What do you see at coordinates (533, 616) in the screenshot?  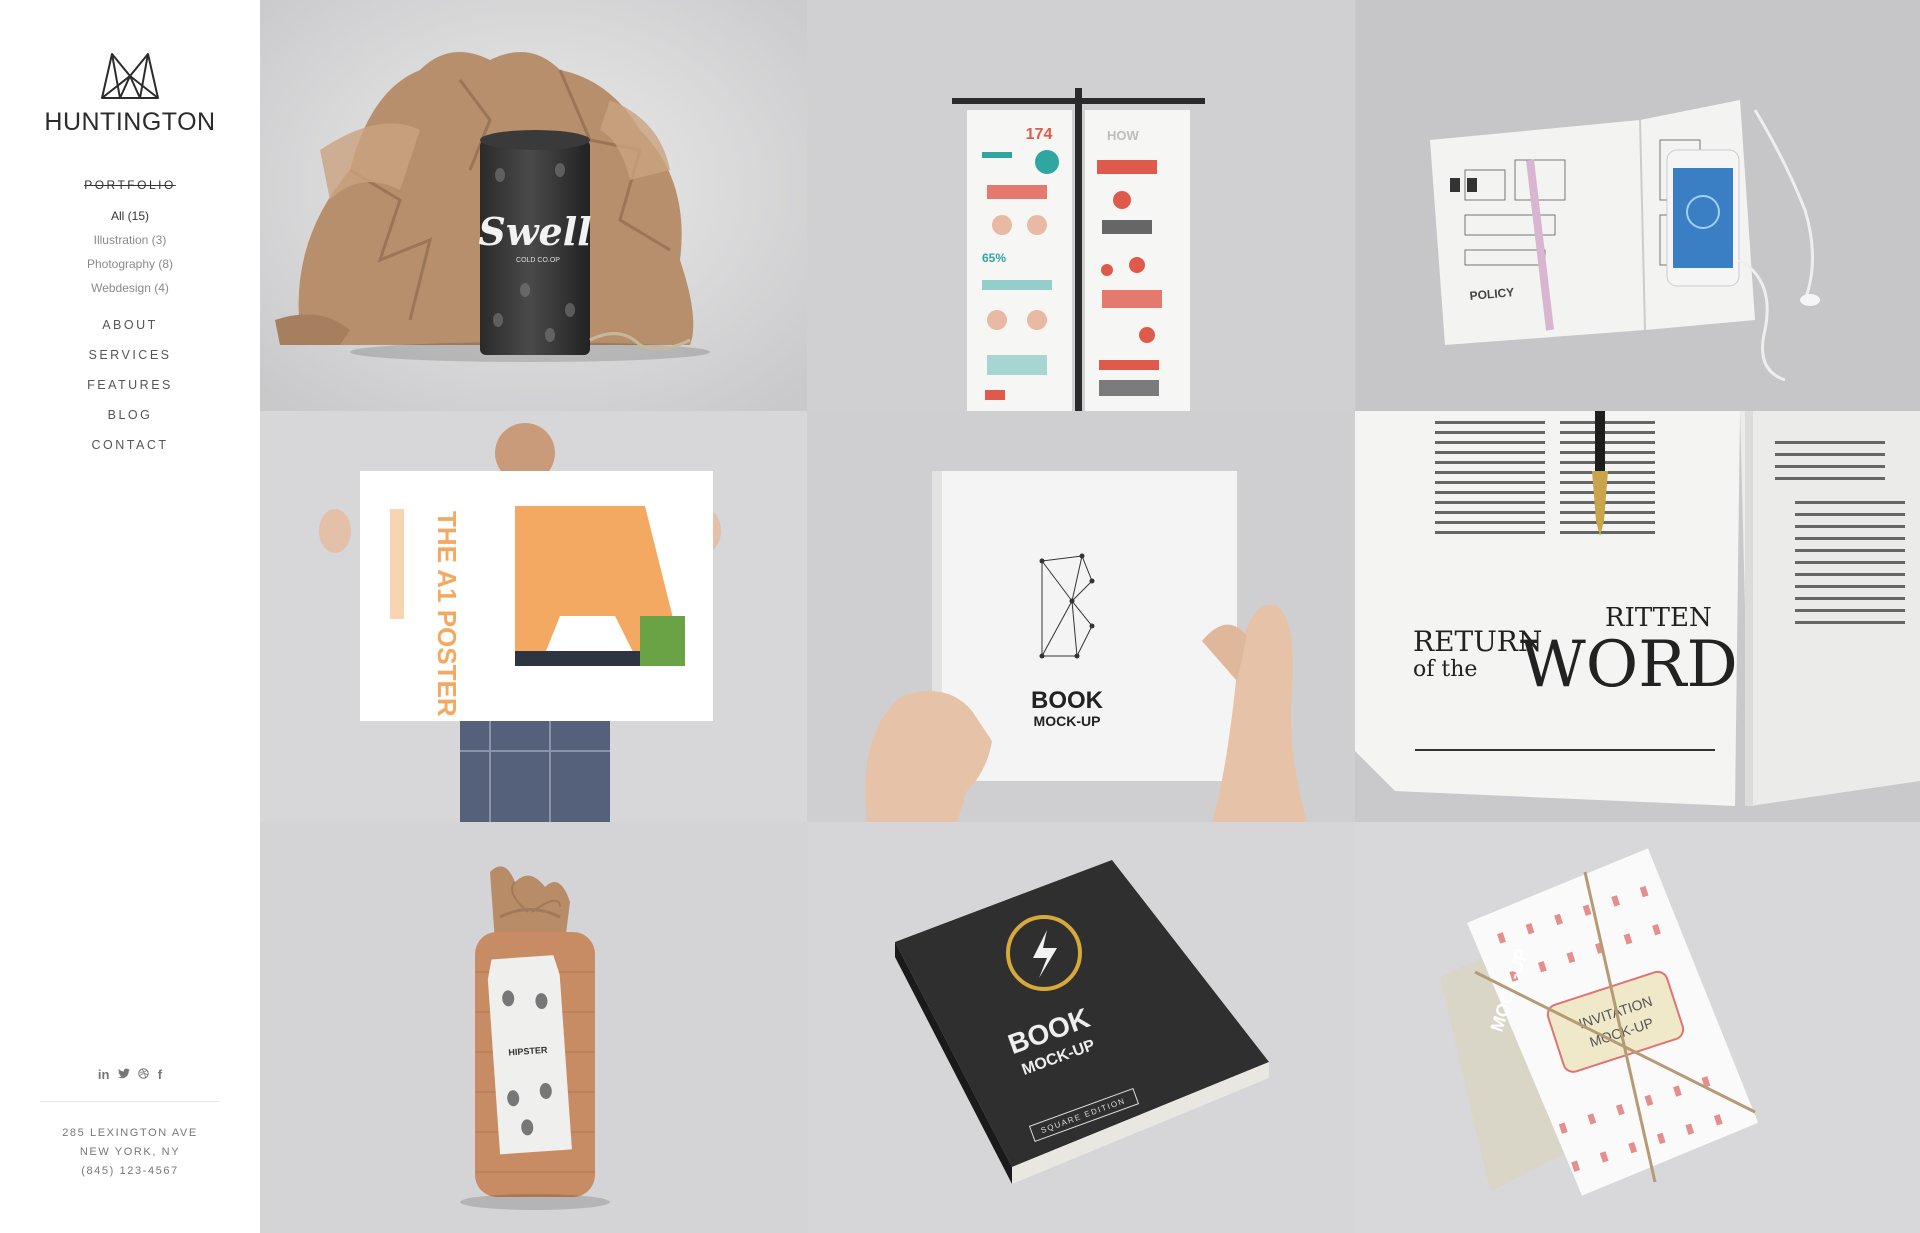 I see `portfolio-item-a1-poster: THE A1 POSTER A` at bounding box center [533, 616].